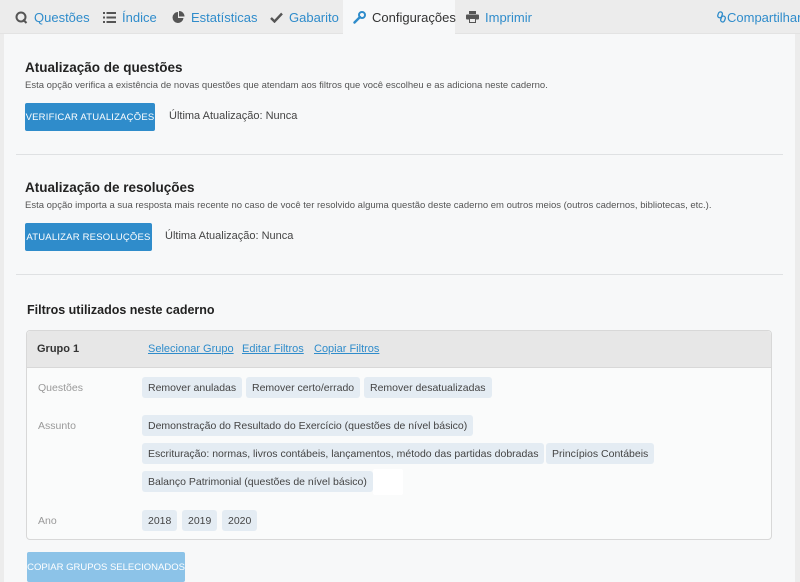 This screenshot has height=582, width=800. What do you see at coordinates (600, 453) in the screenshot?
I see `filter-chip: Princípios Contábeis` at bounding box center [600, 453].